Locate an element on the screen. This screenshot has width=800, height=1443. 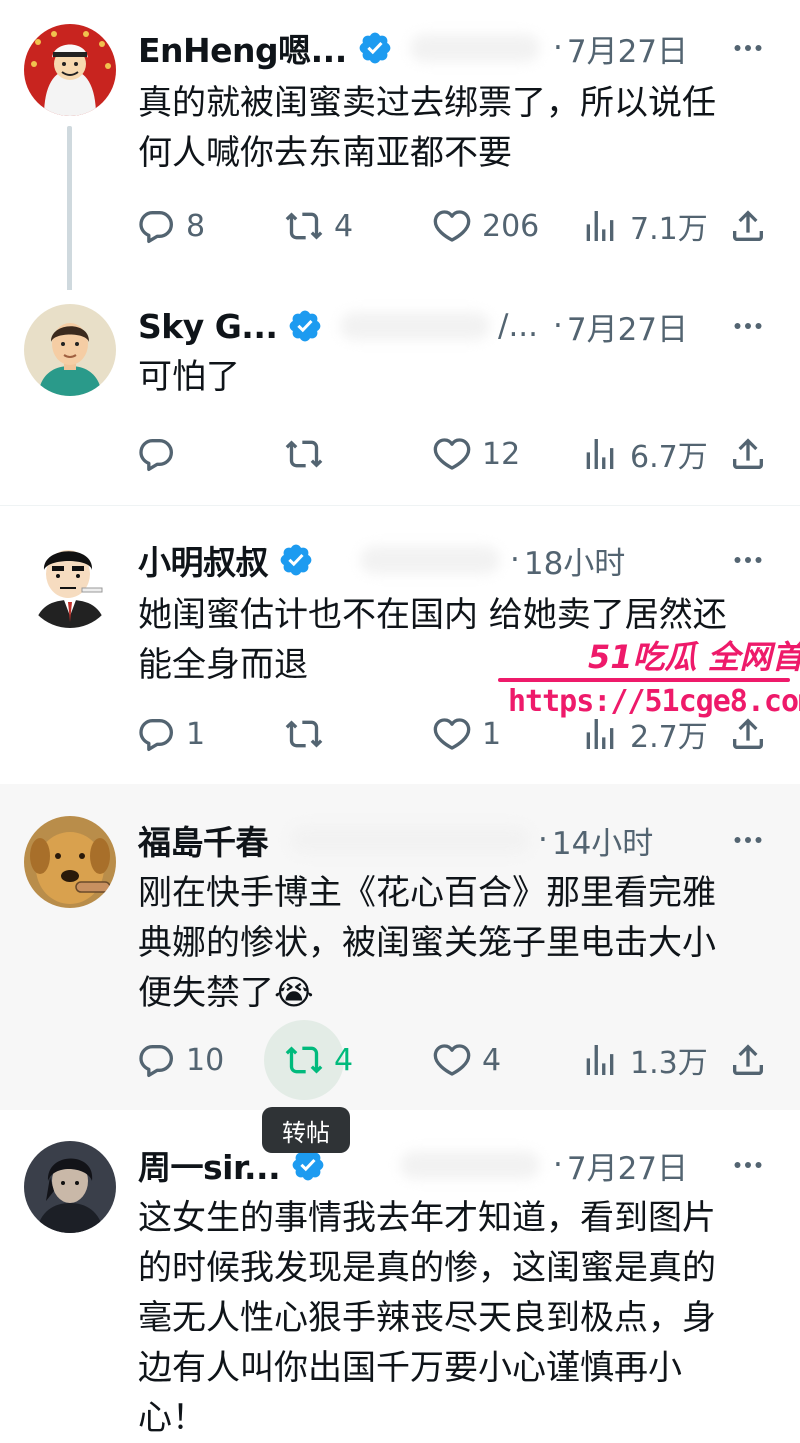
thread-line is located at coordinates (69, 209).